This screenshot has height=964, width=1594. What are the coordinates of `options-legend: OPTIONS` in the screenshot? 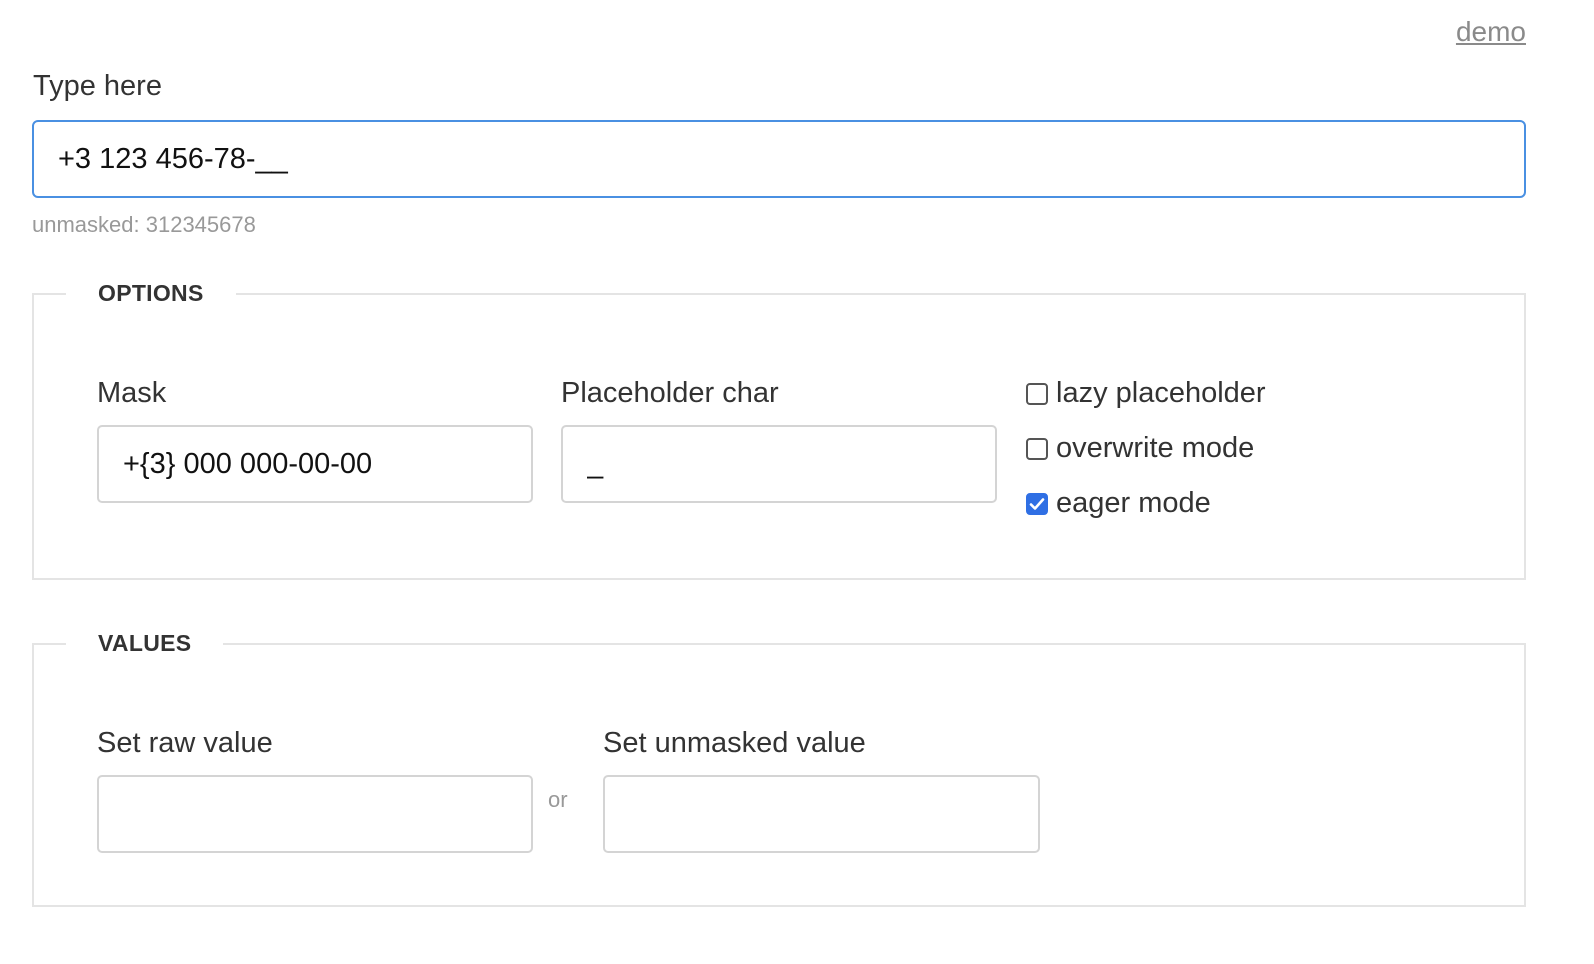 It's located at (151, 293).